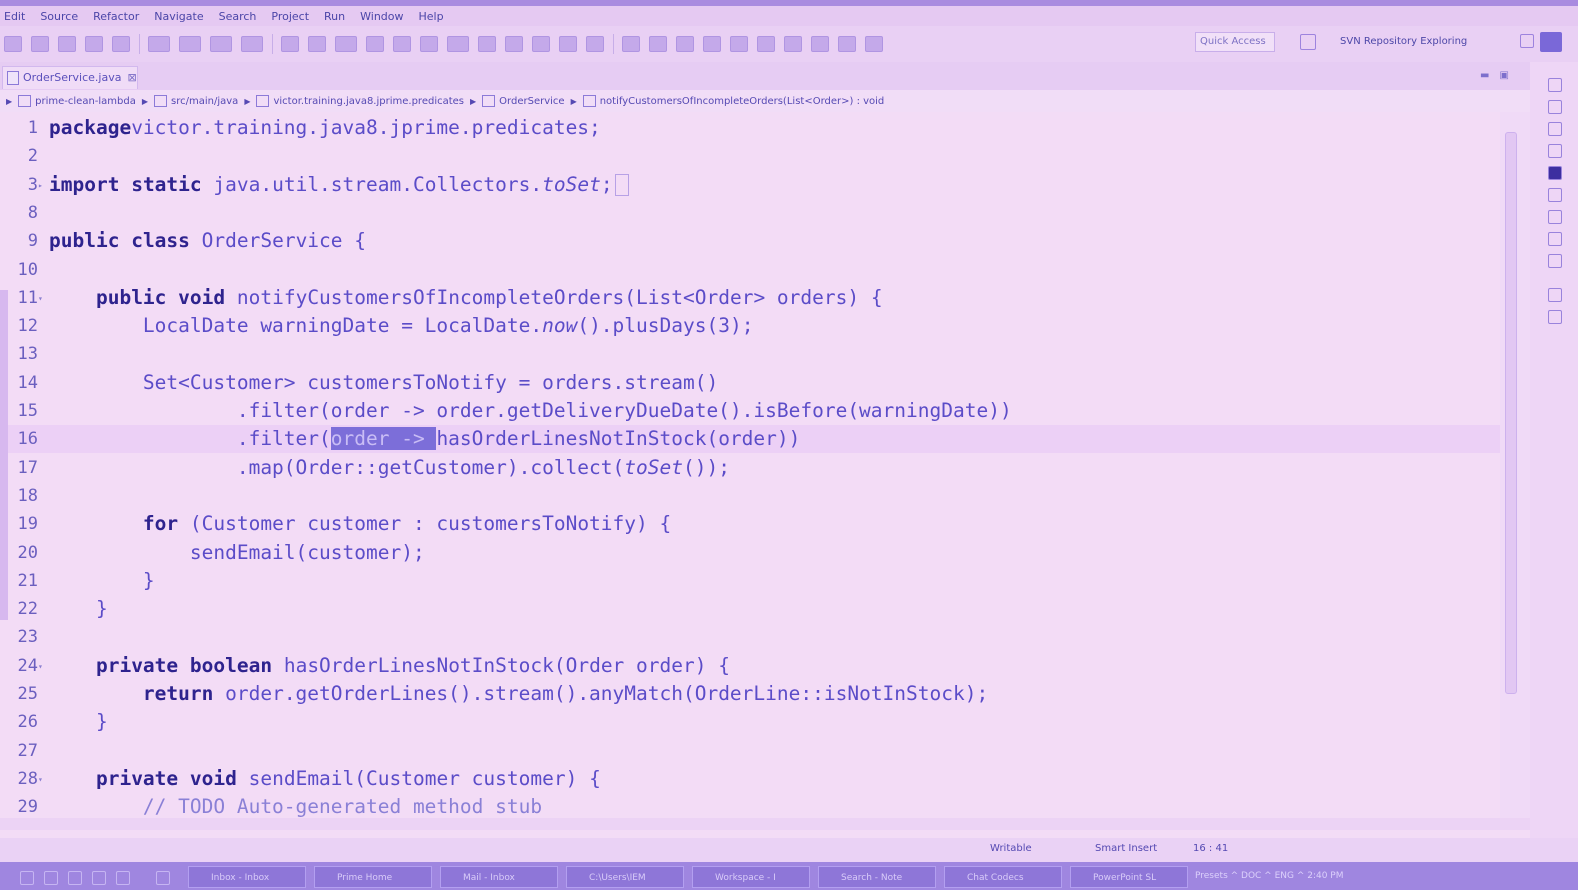  What do you see at coordinates (27, 878) in the screenshot?
I see `start-icon` at bounding box center [27, 878].